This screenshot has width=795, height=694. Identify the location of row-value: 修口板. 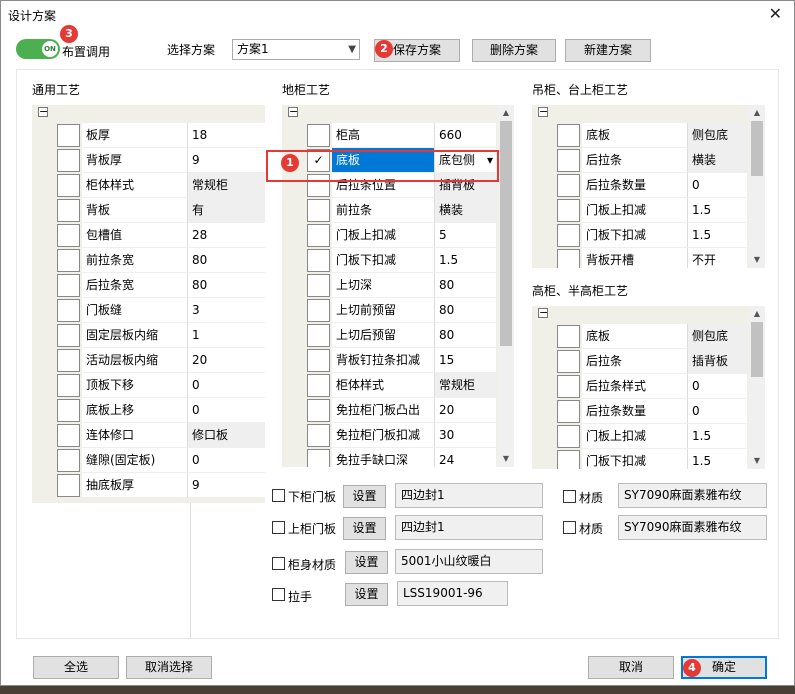
(226, 435).